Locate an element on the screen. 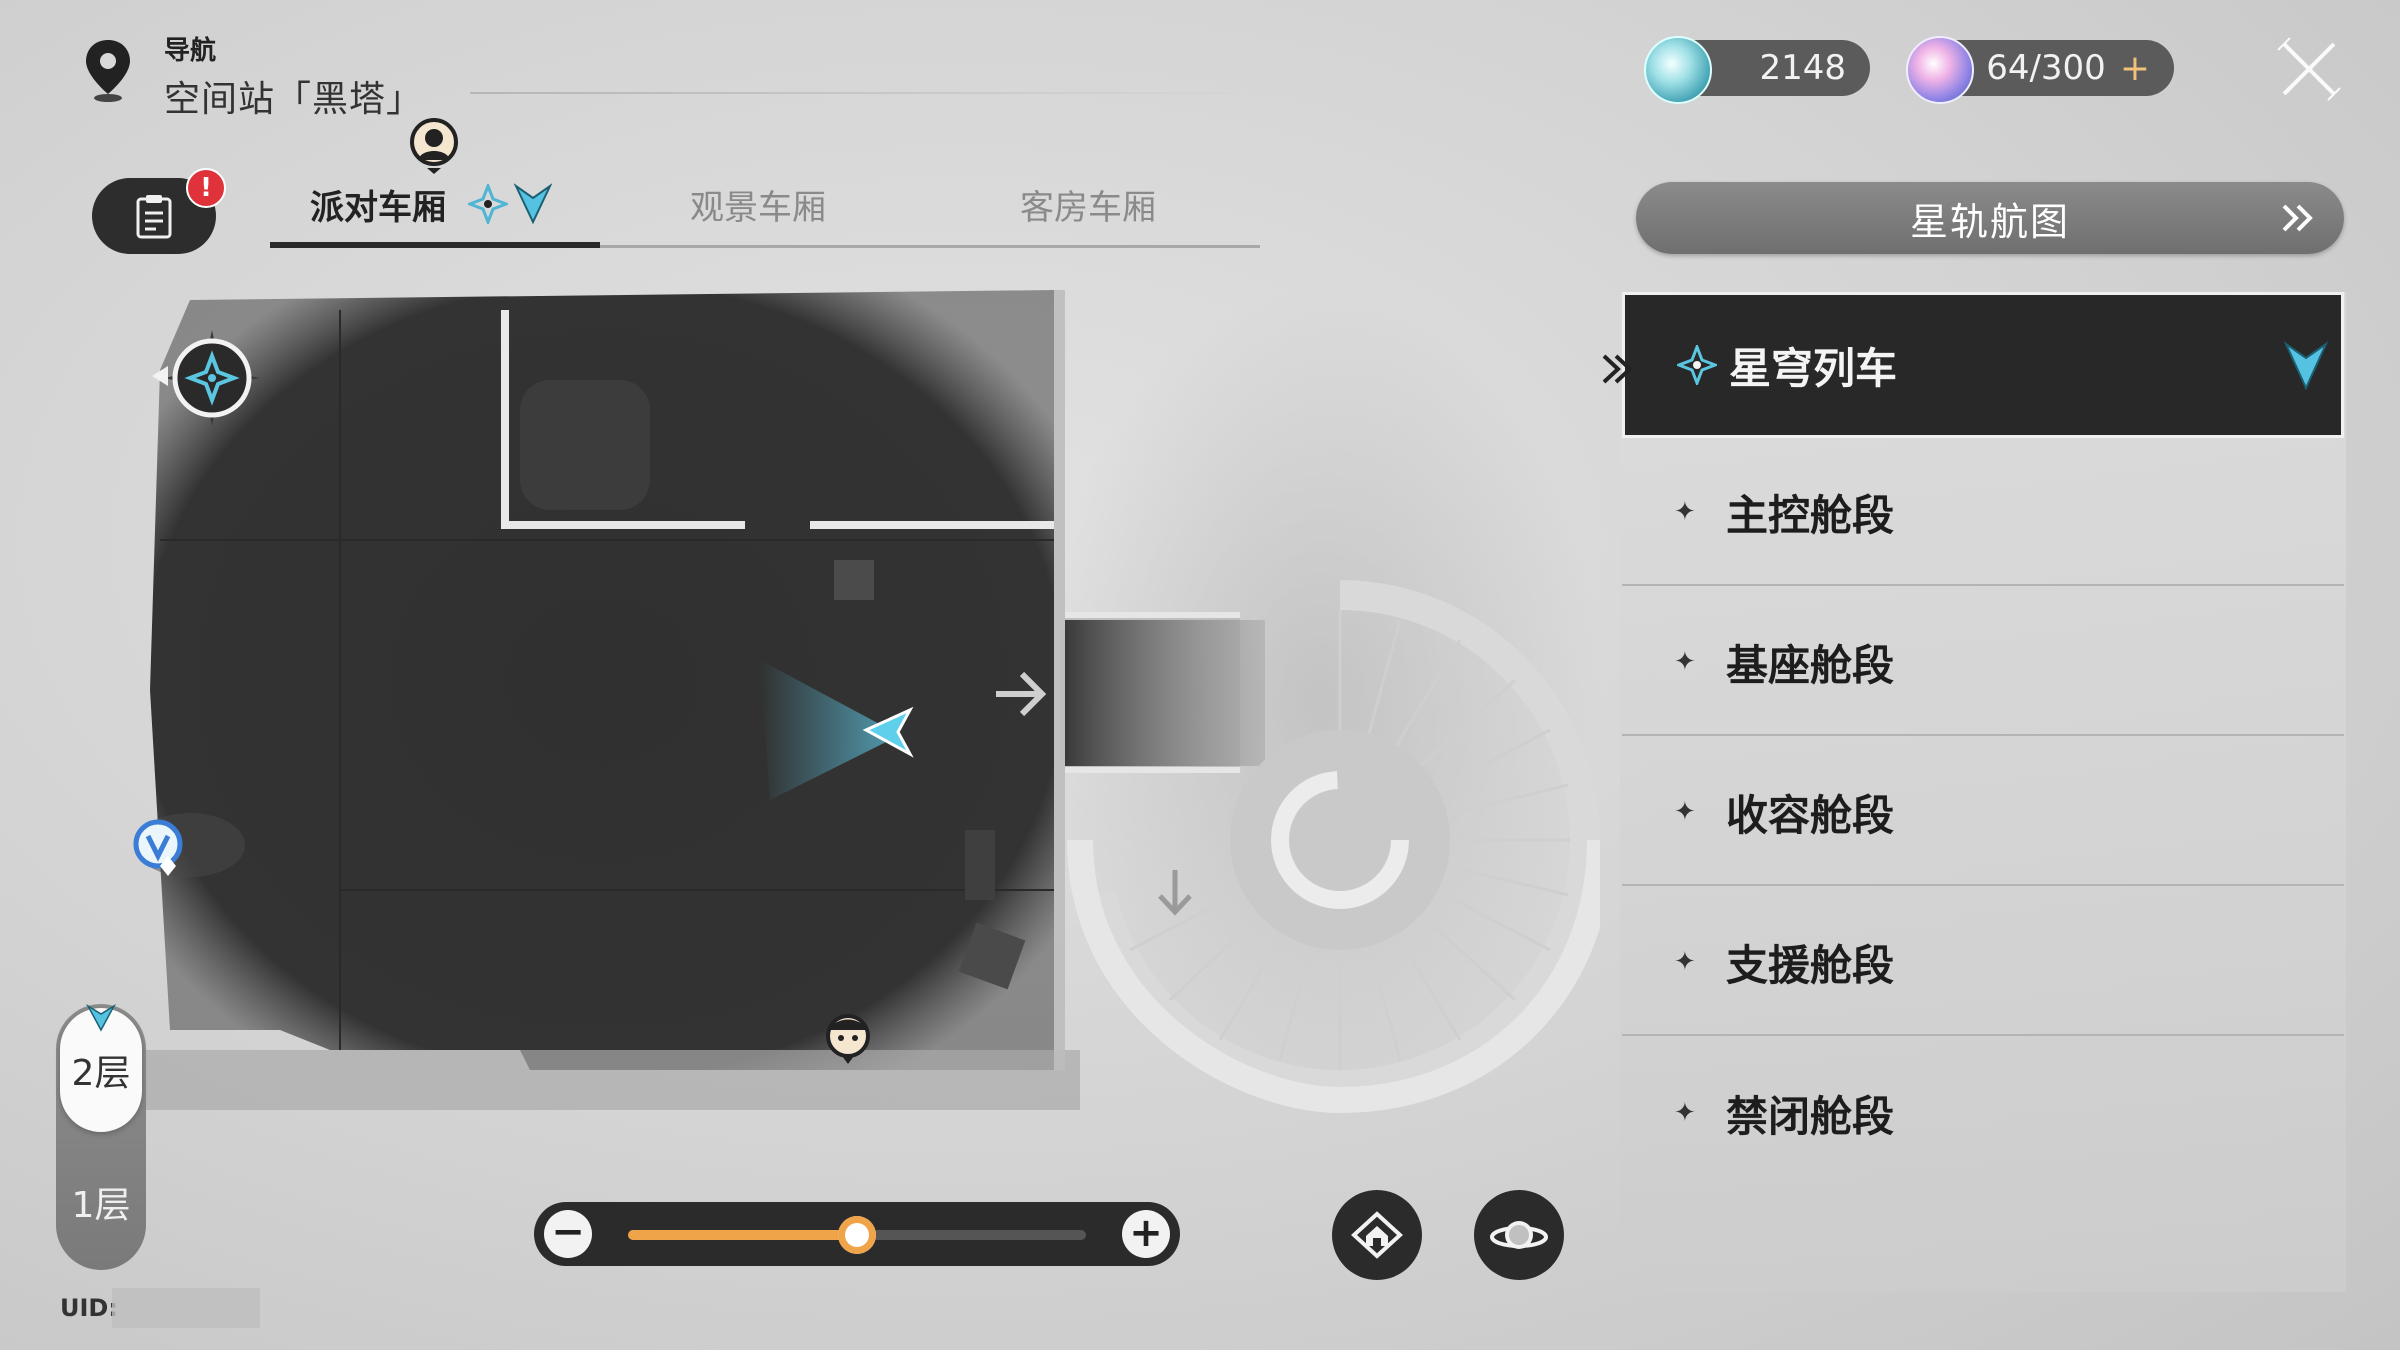  stellar-jade-counter: 2148 is located at coordinates (1757, 70).